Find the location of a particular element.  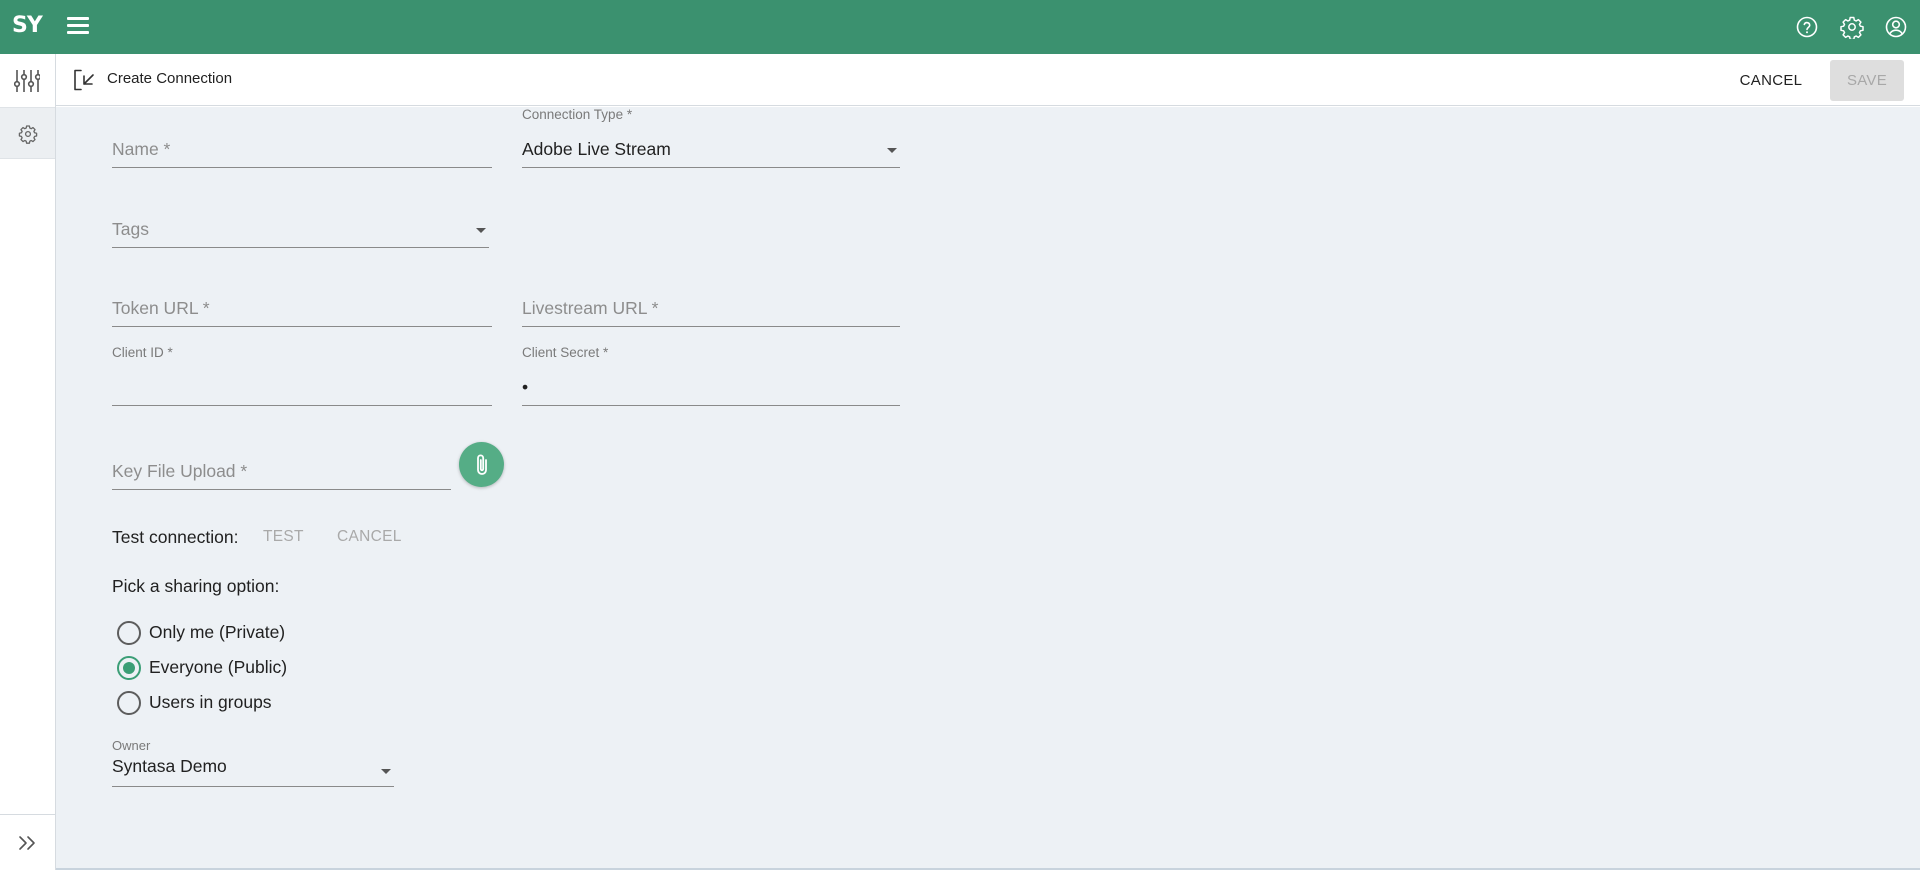

client-secret-label: Client Secret * is located at coordinates (565, 352).